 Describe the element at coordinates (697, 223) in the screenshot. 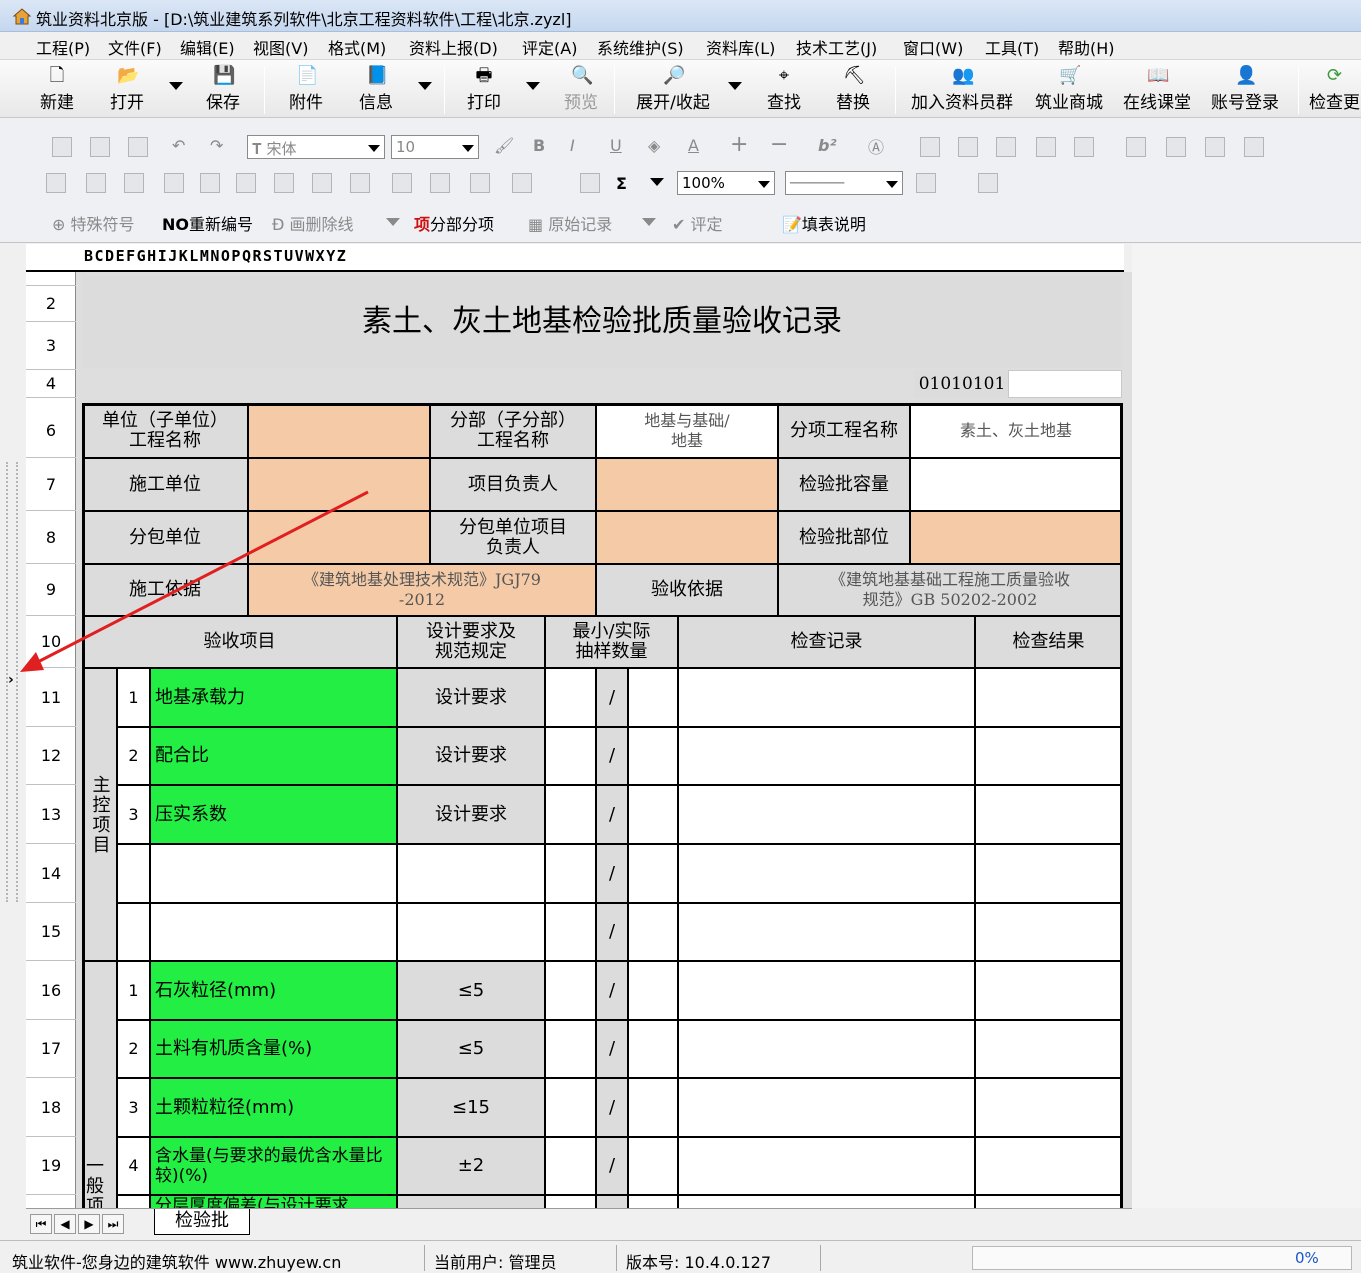

I see `evaluate-button: ✔ 评定` at that location.